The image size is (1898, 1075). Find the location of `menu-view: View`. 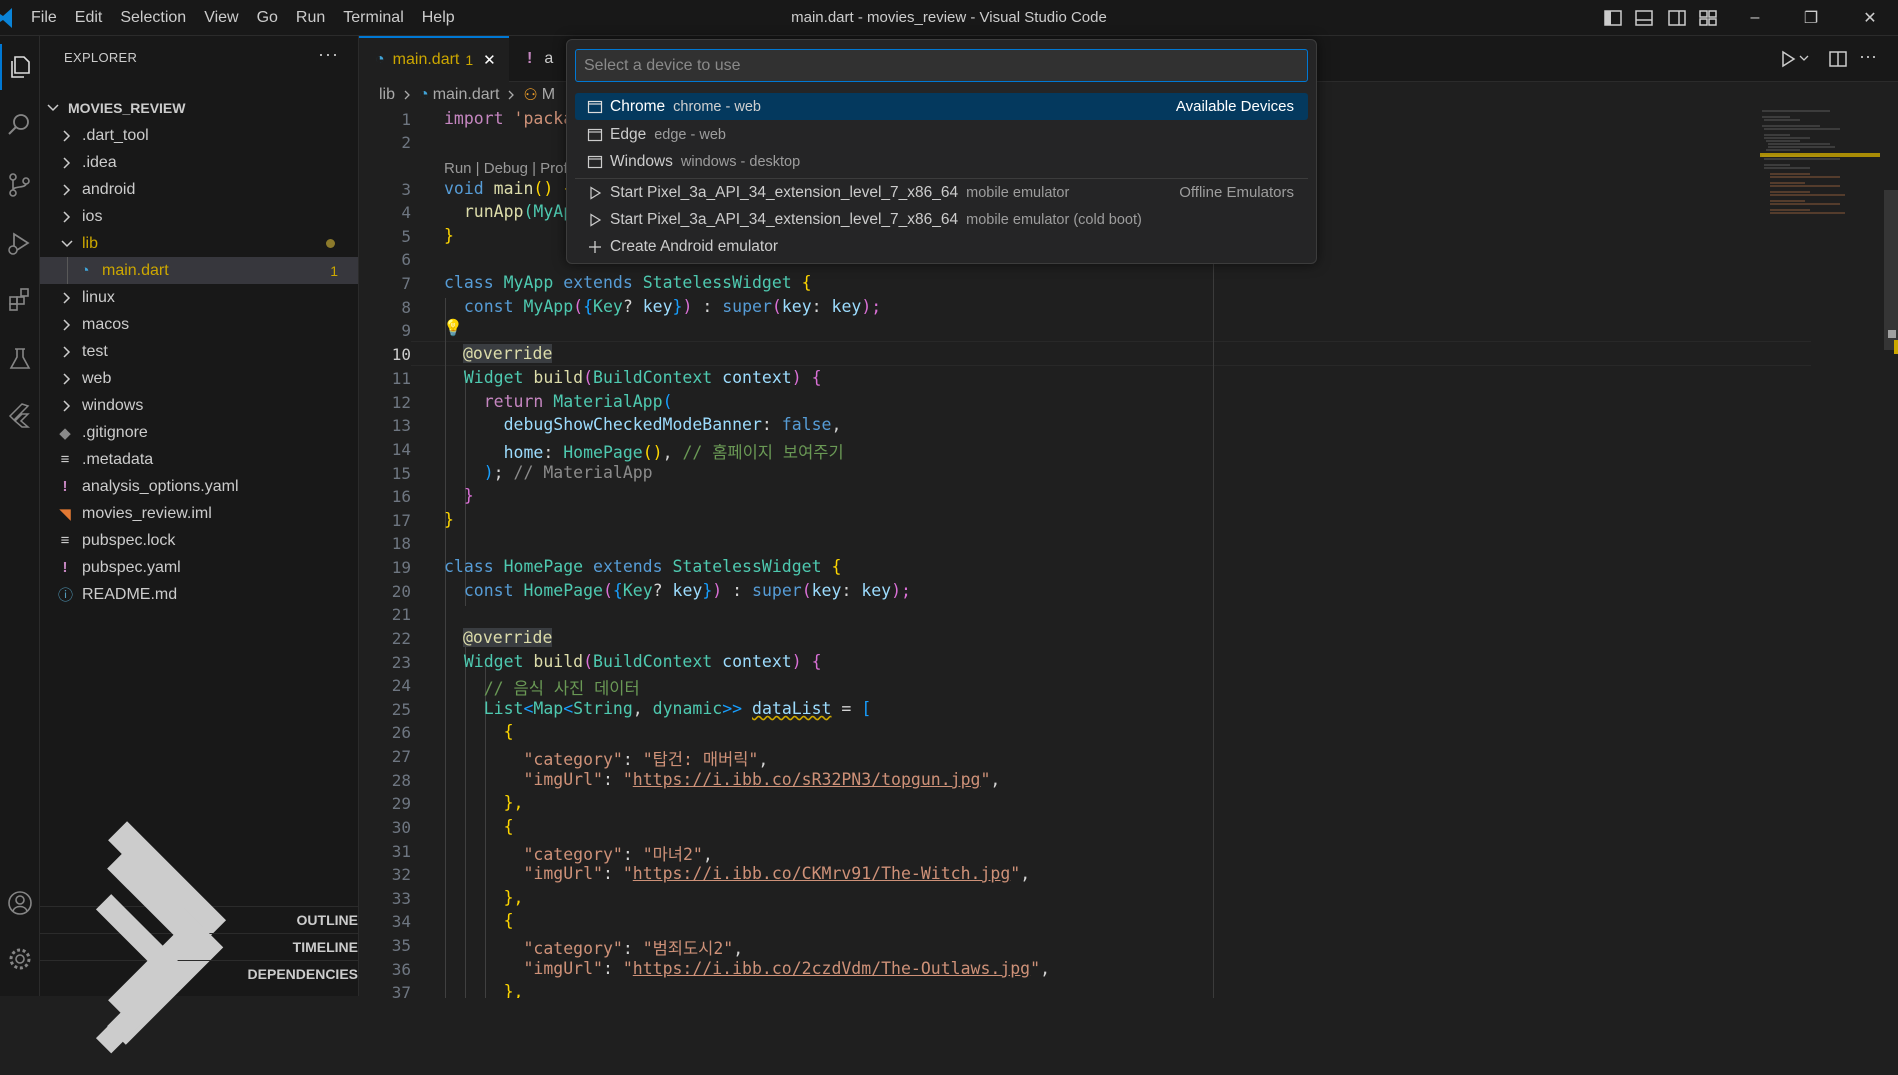

menu-view: View is located at coordinates (221, 18).